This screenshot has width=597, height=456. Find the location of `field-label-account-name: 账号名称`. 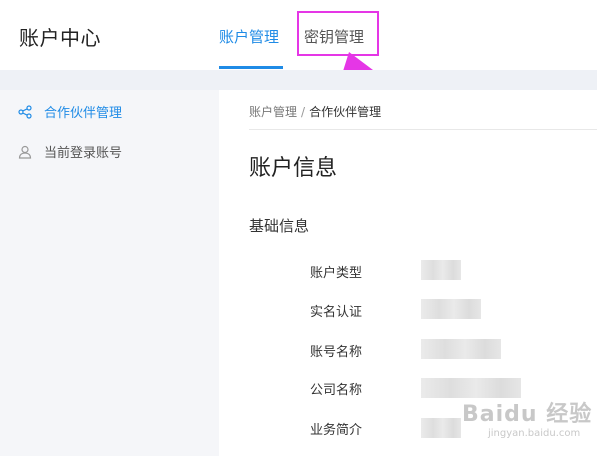

field-label-account-name: 账号名称 is located at coordinates (336, 352).